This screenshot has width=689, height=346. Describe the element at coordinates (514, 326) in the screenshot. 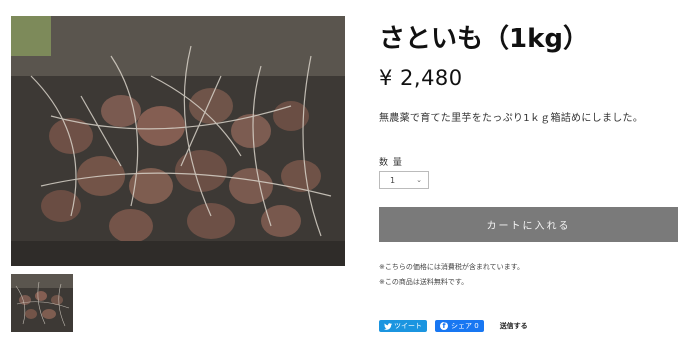

I see `send-link: 送信する` at that location.